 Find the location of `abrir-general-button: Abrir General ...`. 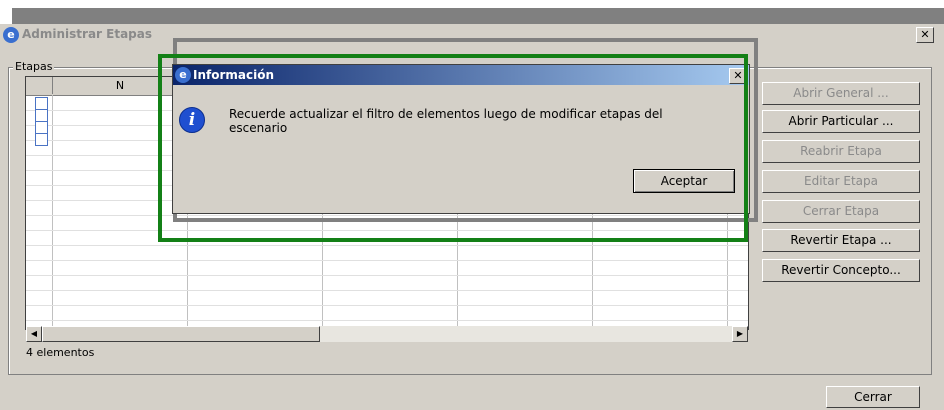

abrir-general-button: Abrir General ... is located at coordinates (841, 93).